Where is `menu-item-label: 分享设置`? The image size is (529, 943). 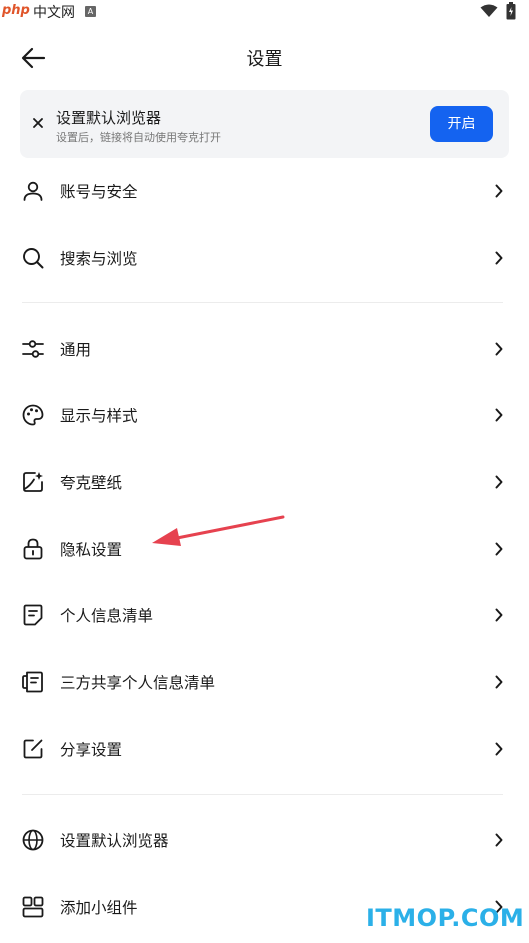
menu-item-label: 分享设置 is located at coordinates (91, 750).